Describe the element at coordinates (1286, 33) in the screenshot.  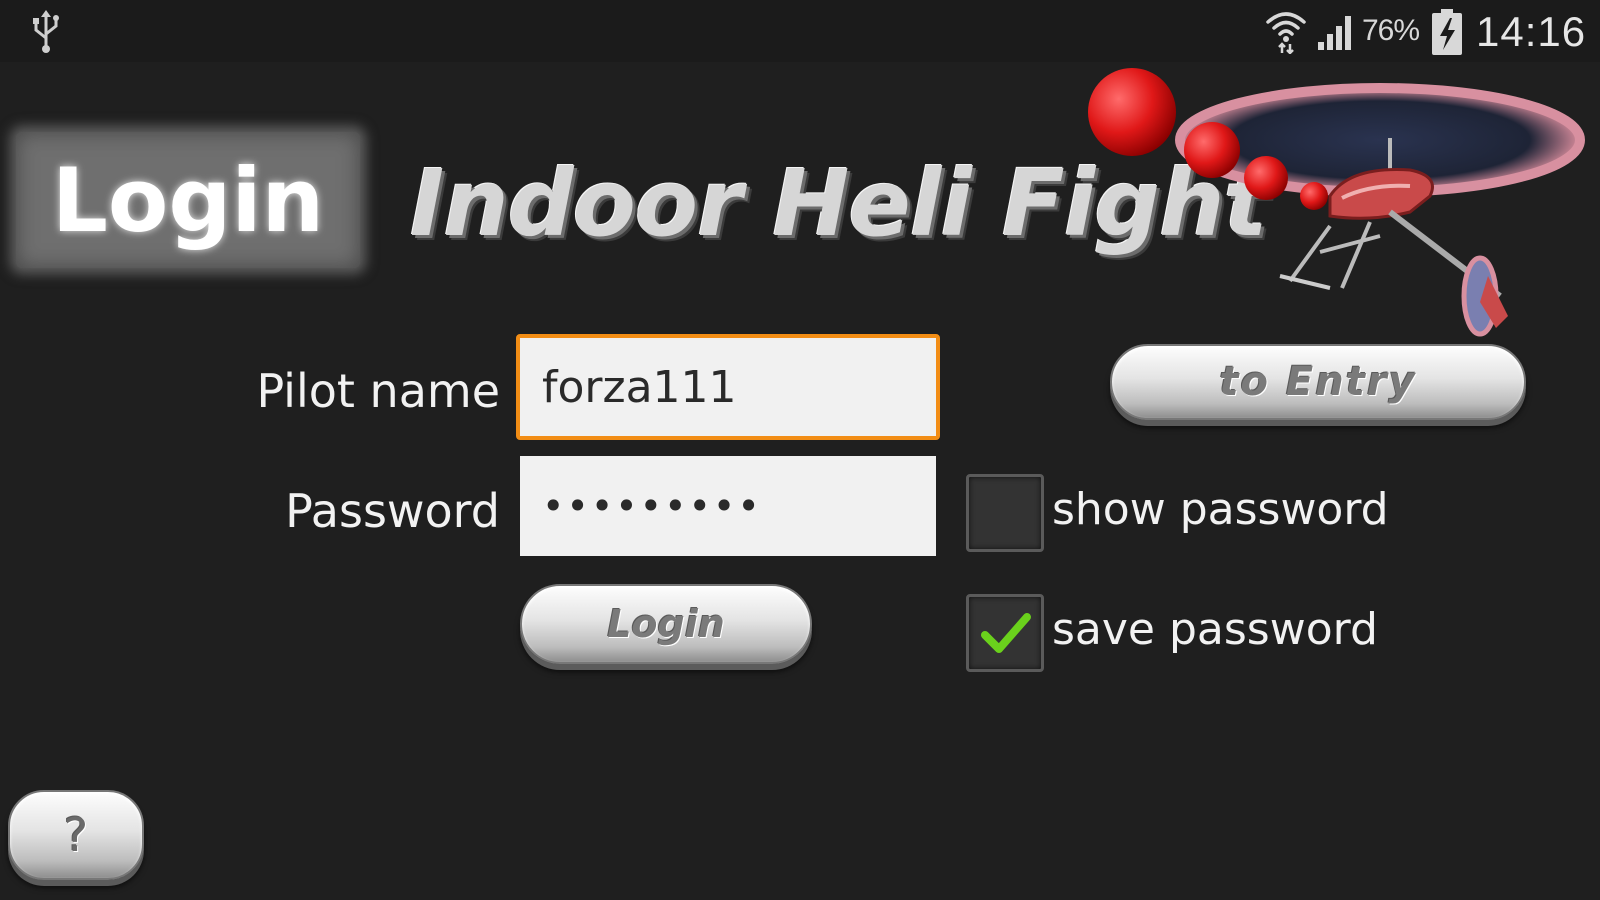
I see `wifi-icon` at that location.